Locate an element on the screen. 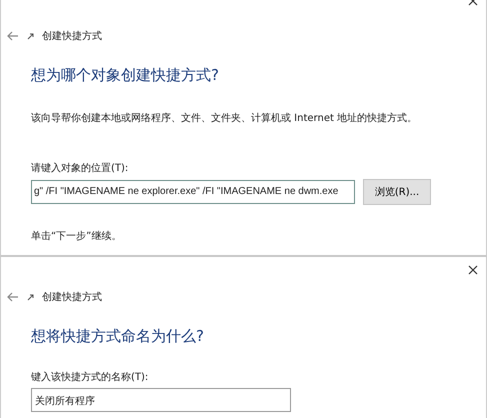  field-label: 请键入对象的位置(T): is located at coordinates (80, 168).